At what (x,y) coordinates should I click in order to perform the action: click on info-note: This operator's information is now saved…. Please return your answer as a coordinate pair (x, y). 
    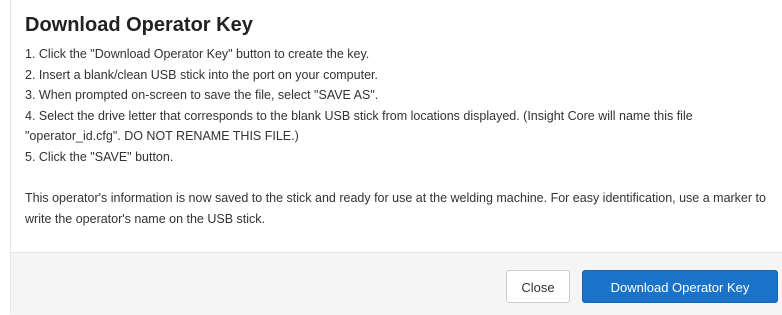
    Looking at the image, I should click on (395, 208).